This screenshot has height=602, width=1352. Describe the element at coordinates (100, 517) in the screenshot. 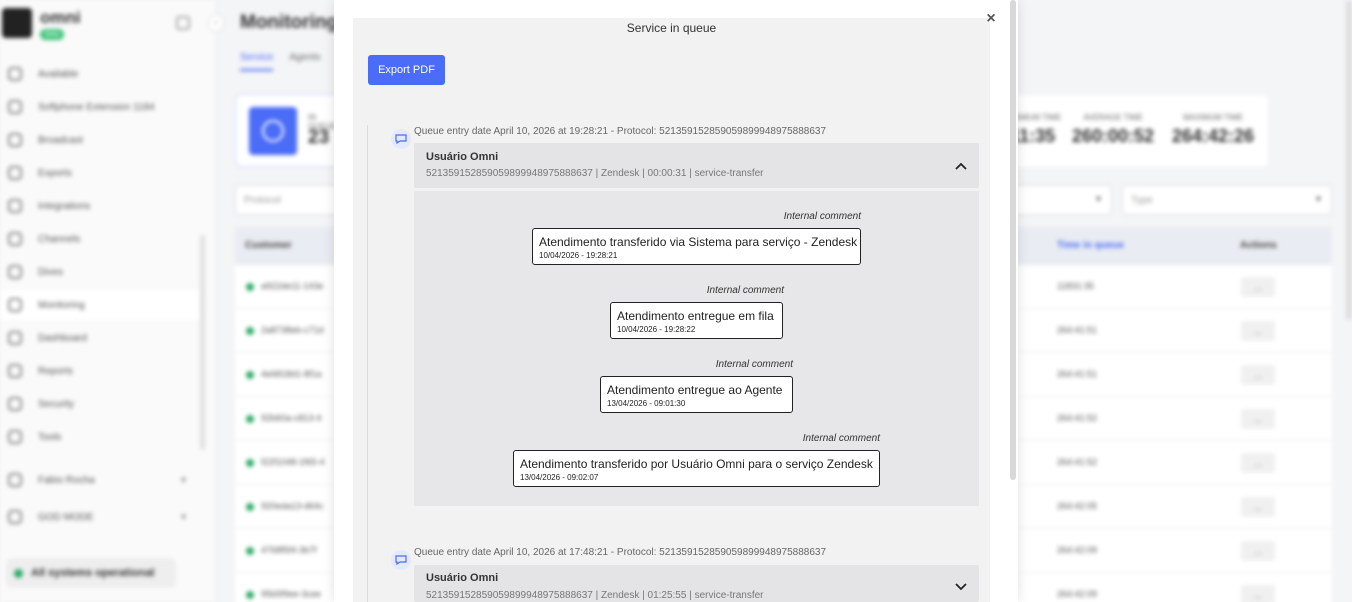

I see `sidebar-item-company: GOD MODE ▾` at that location.